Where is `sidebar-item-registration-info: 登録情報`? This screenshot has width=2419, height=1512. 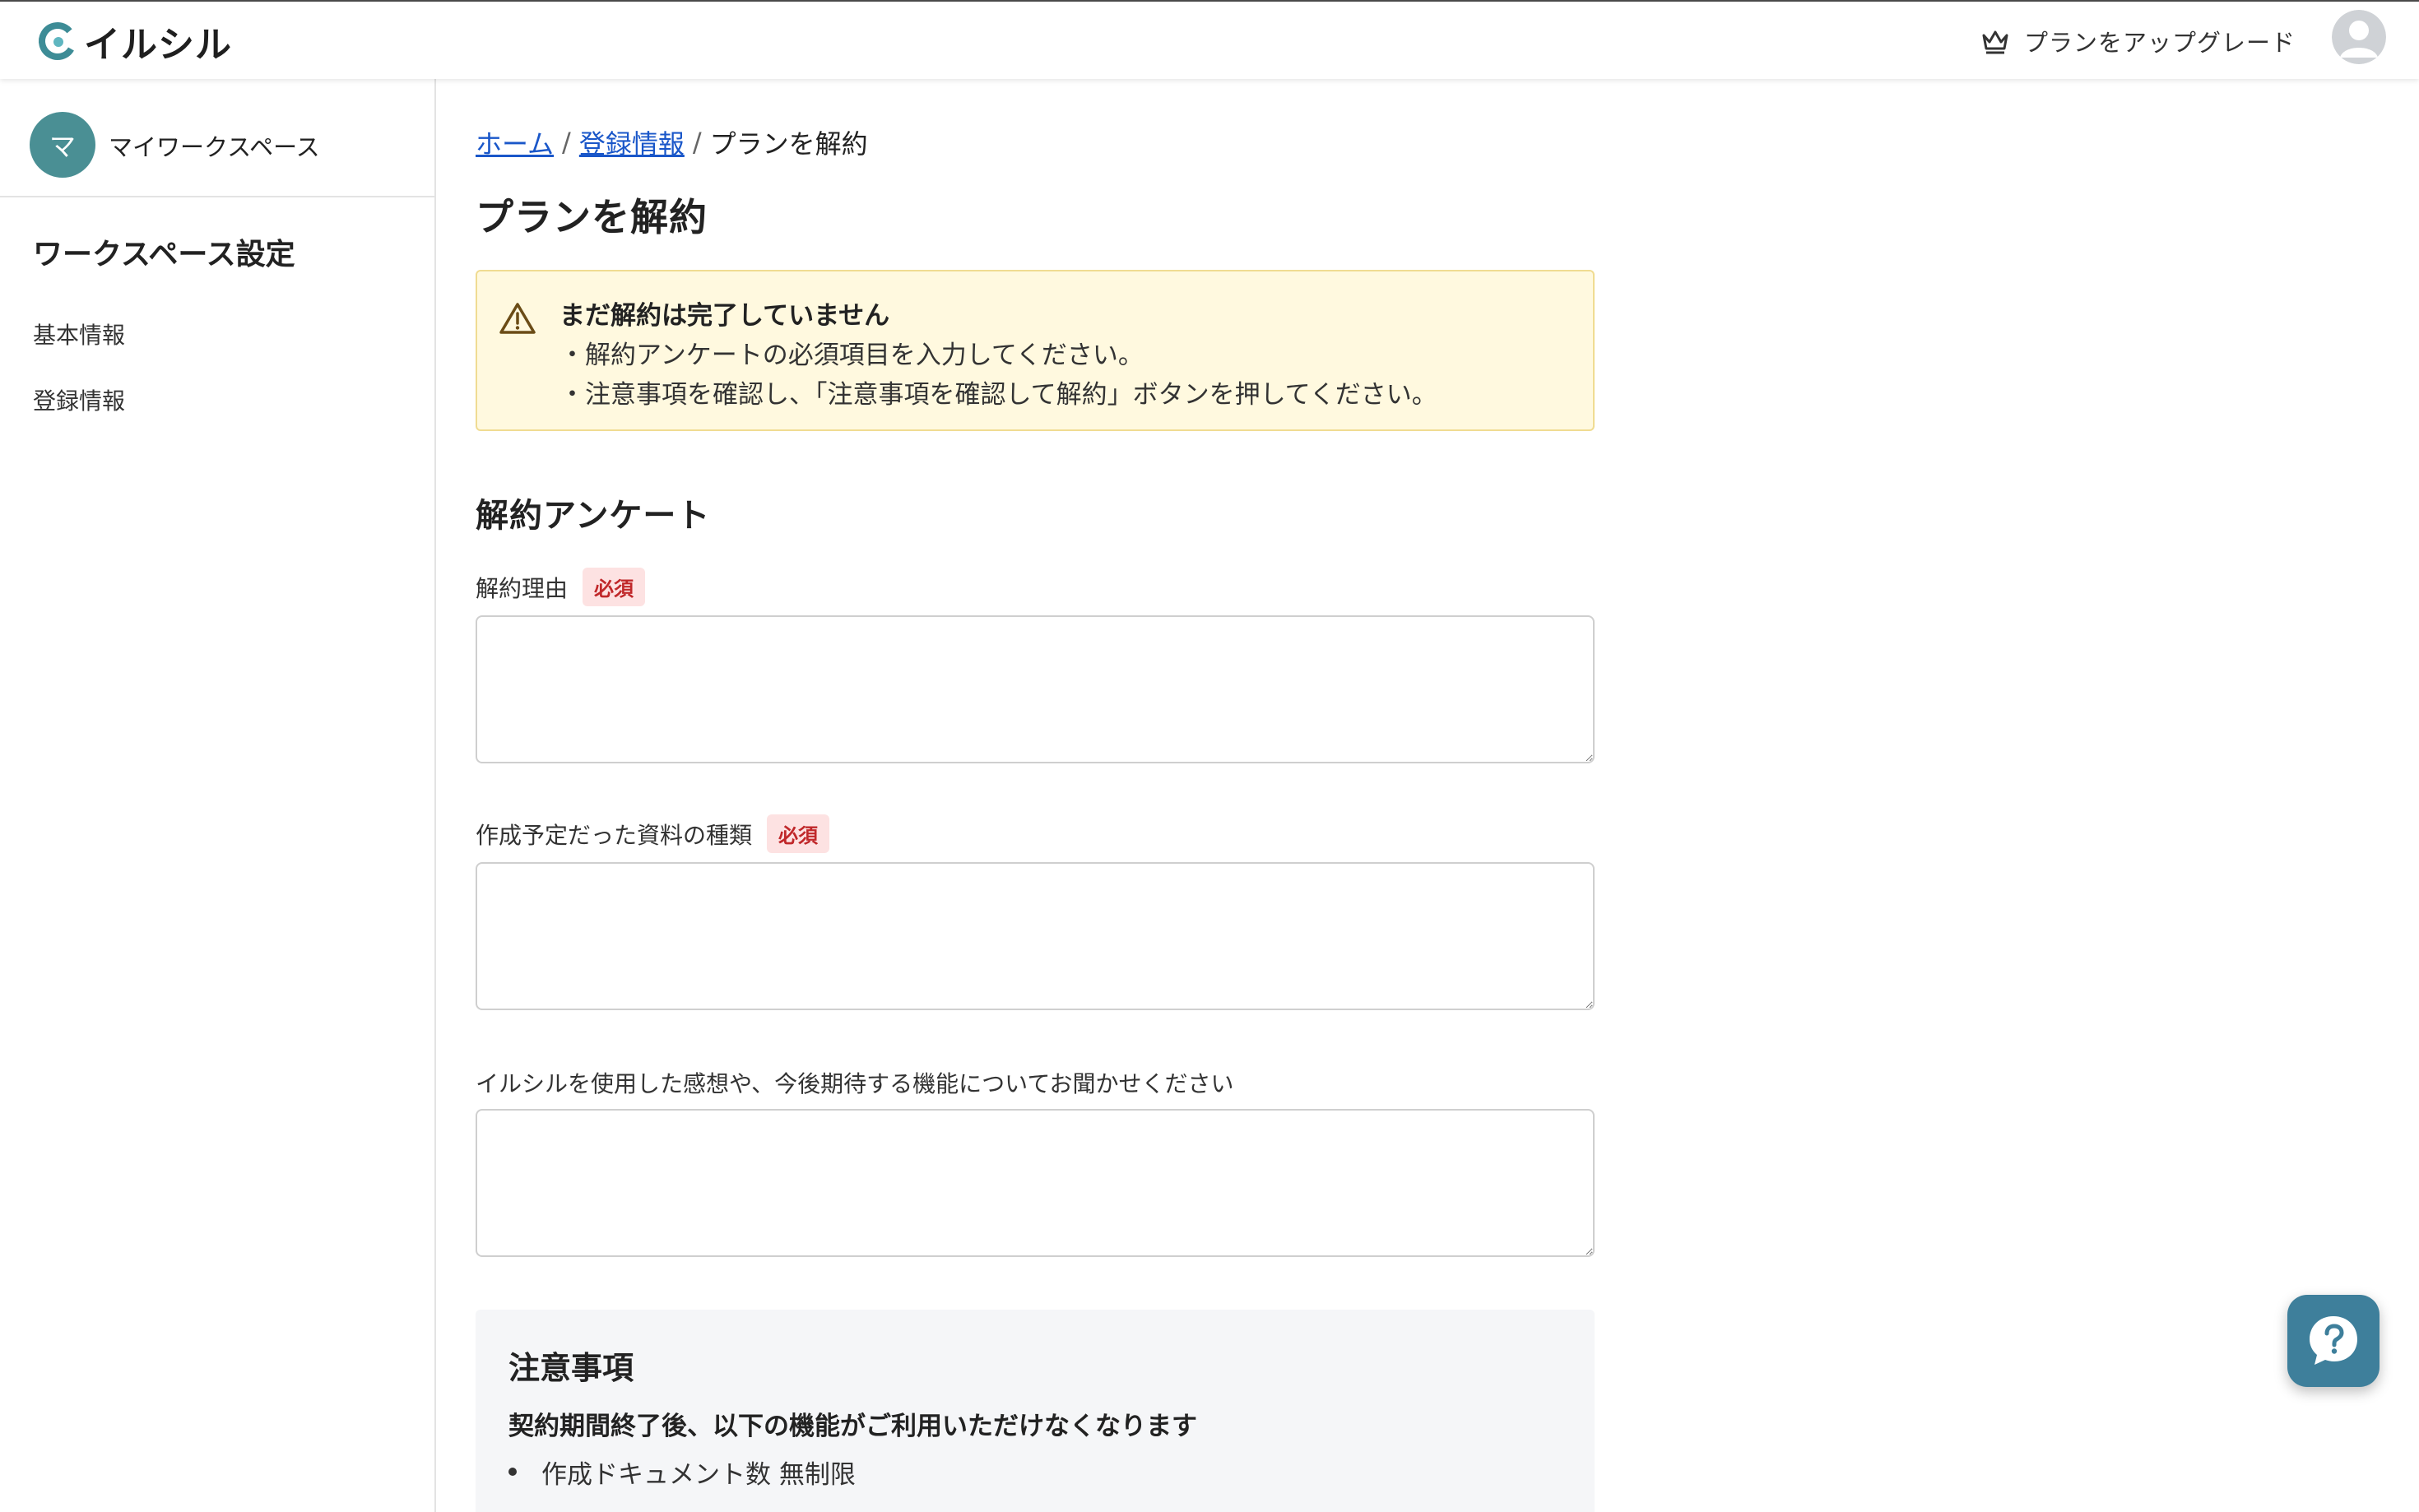 sidebar-item-registration-info: 登録情報 is located at coordinates (79, 399).